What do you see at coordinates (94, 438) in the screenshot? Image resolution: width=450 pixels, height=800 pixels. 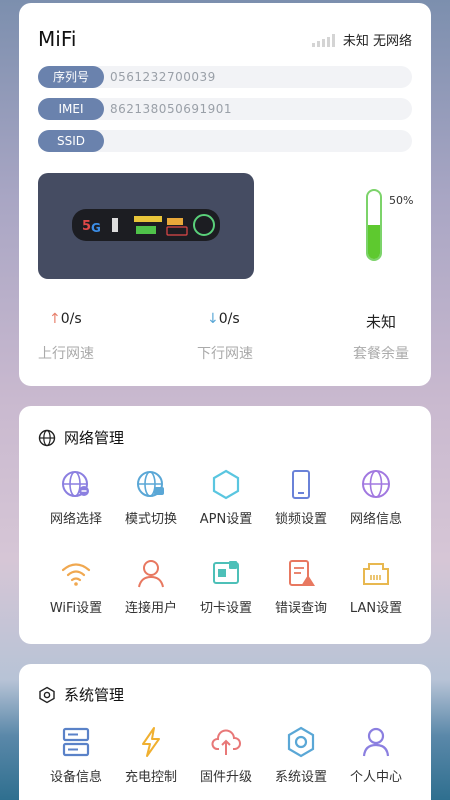 I see `network-management-title: 网络管理` at bounding box center [94, 438].